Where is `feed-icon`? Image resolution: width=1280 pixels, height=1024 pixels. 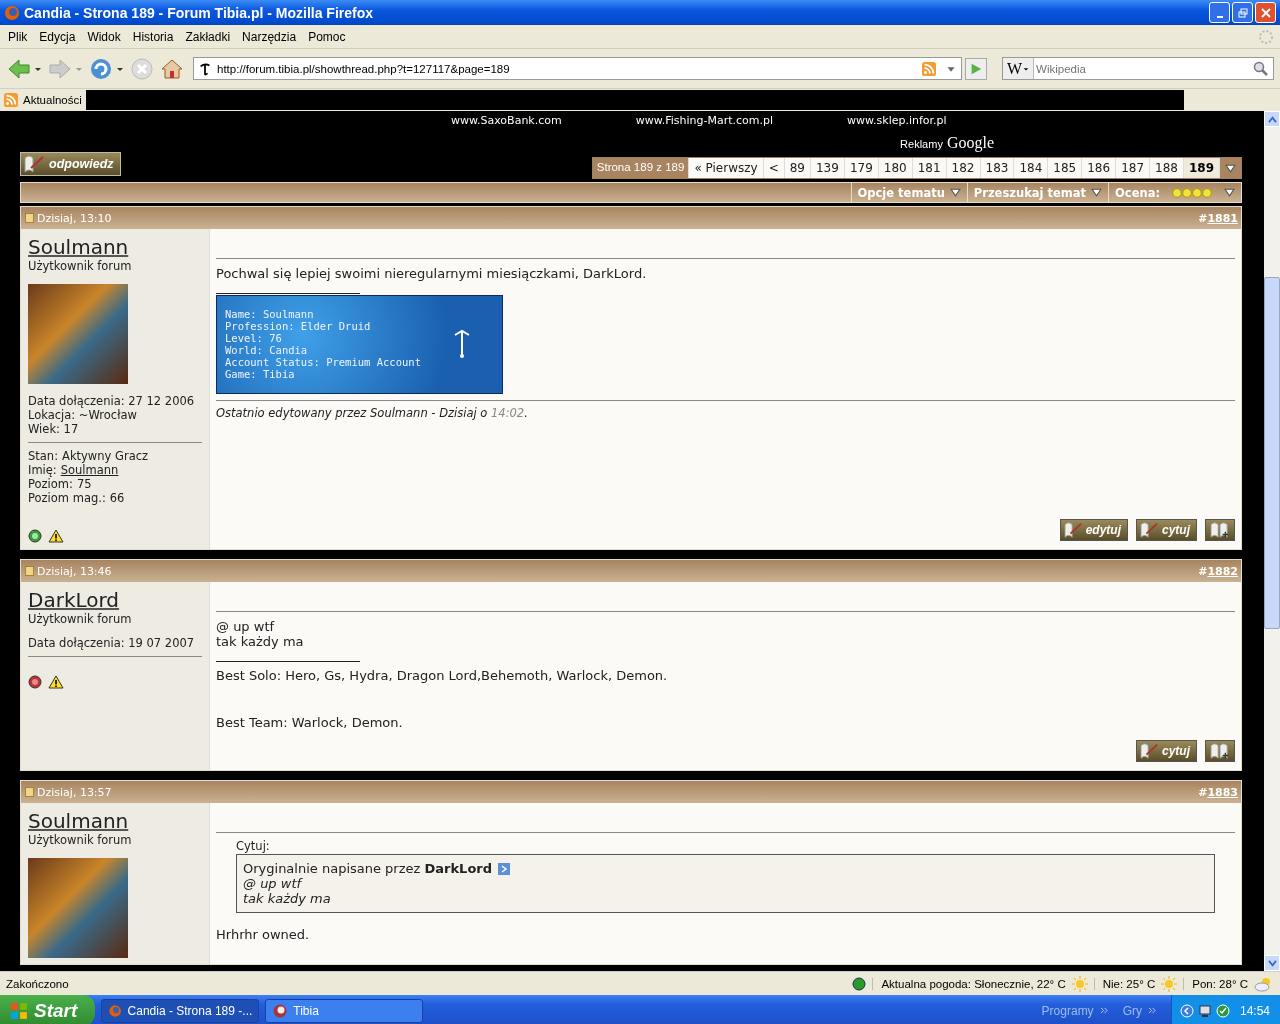
feed-icon is located at coordinates (11, 100).